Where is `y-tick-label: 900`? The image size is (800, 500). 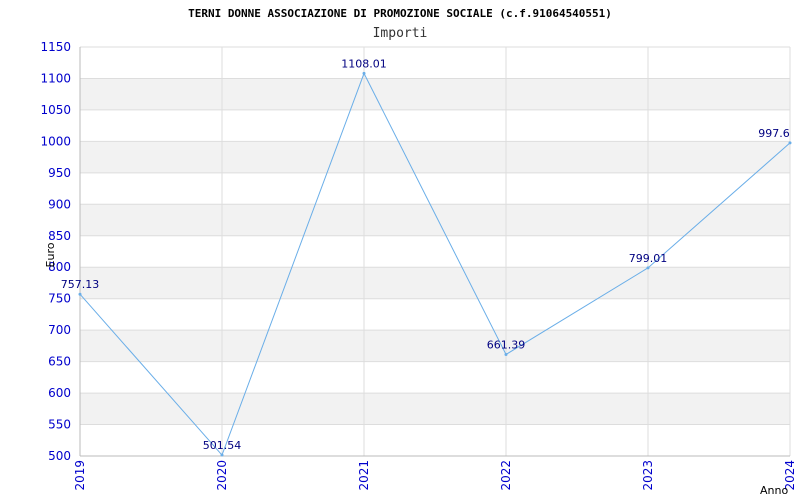
y-tick-label: 900 is located at coordinates (59, 204).